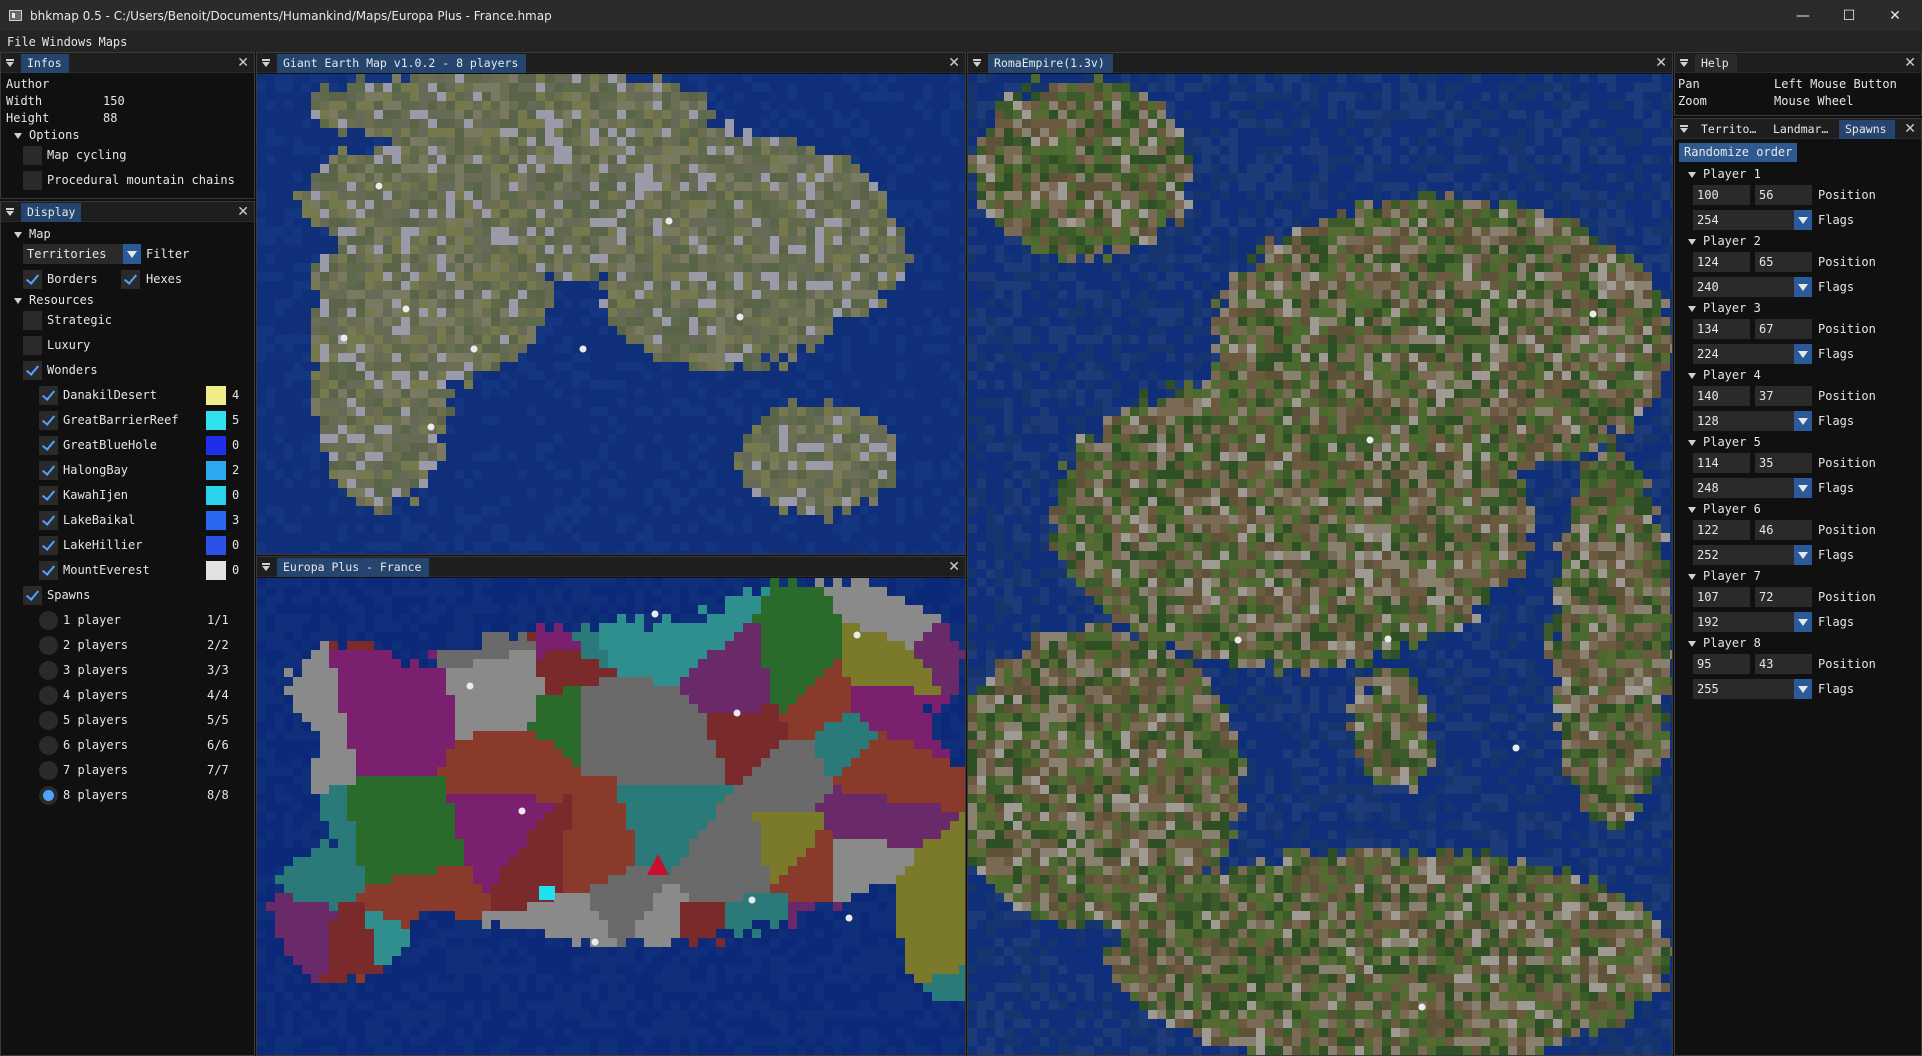 The width and height of the screenshot is (1922, 1056). Describe the element at coordinates (1721, 262) in the screenshot. I see `position-x-input: 124` at that location.